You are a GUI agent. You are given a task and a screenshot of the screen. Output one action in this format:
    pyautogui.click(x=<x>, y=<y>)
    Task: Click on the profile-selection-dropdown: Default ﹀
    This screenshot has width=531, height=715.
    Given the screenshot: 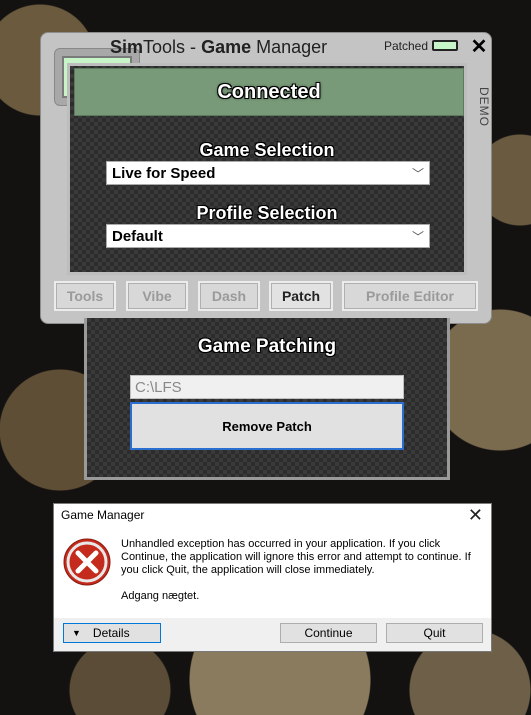 What is the action you would take?
    pyautogui.click(x=268, y=236)
    